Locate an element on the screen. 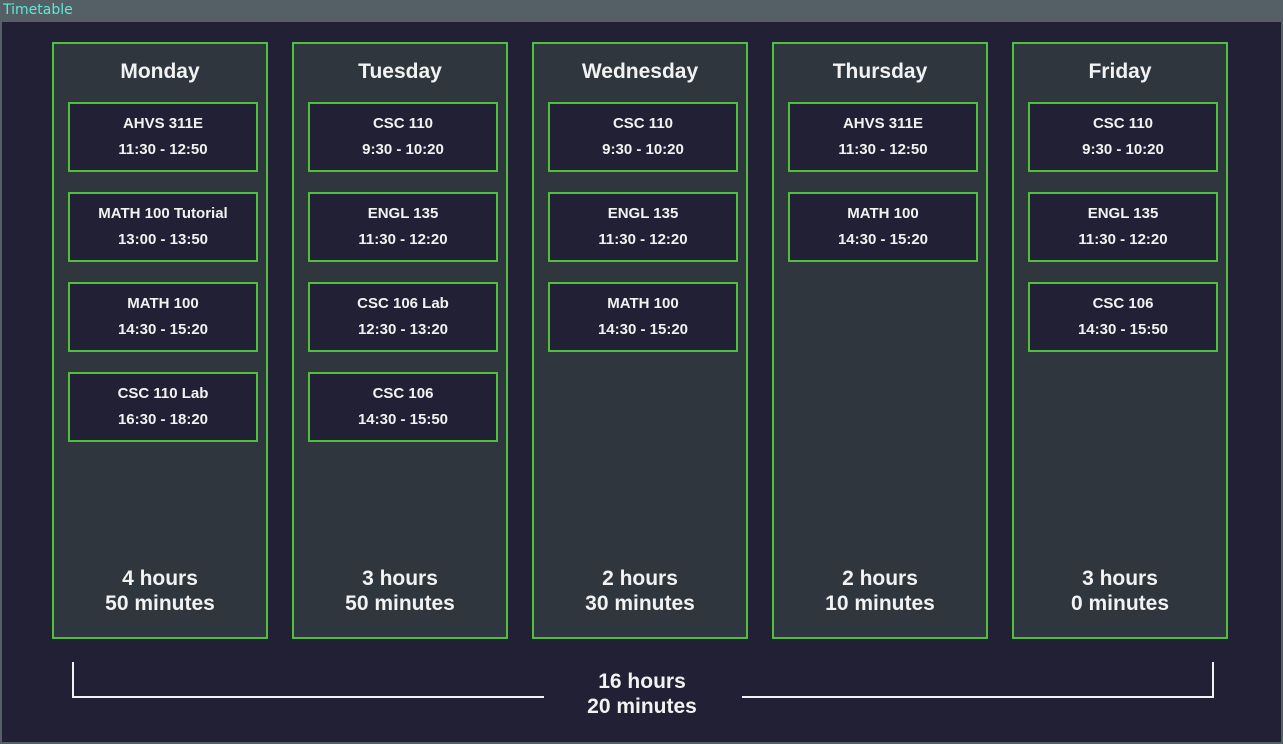 This screenshot has width=1283, height=744. course-block: MATH 100 Tutorial 13:00 - 13:50 is located at coordinates (163, 227).